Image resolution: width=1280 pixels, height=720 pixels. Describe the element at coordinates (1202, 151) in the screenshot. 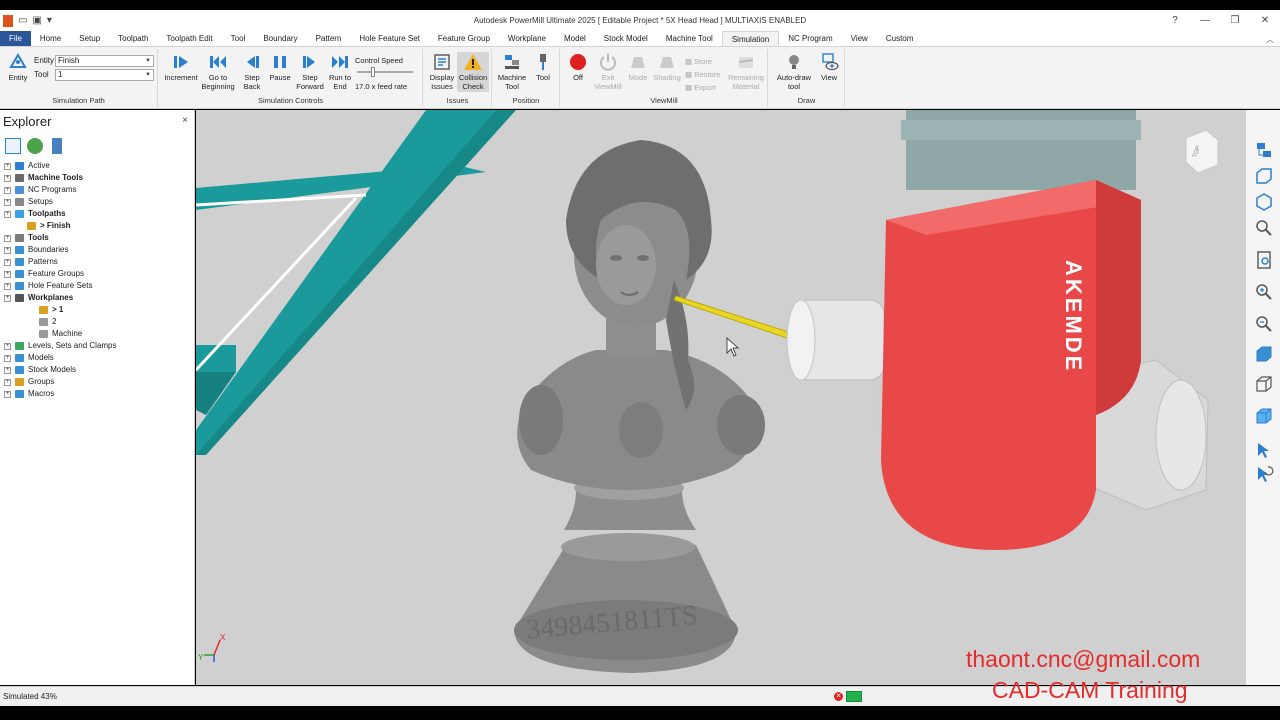

I see `view-cube: TOP` at that location.